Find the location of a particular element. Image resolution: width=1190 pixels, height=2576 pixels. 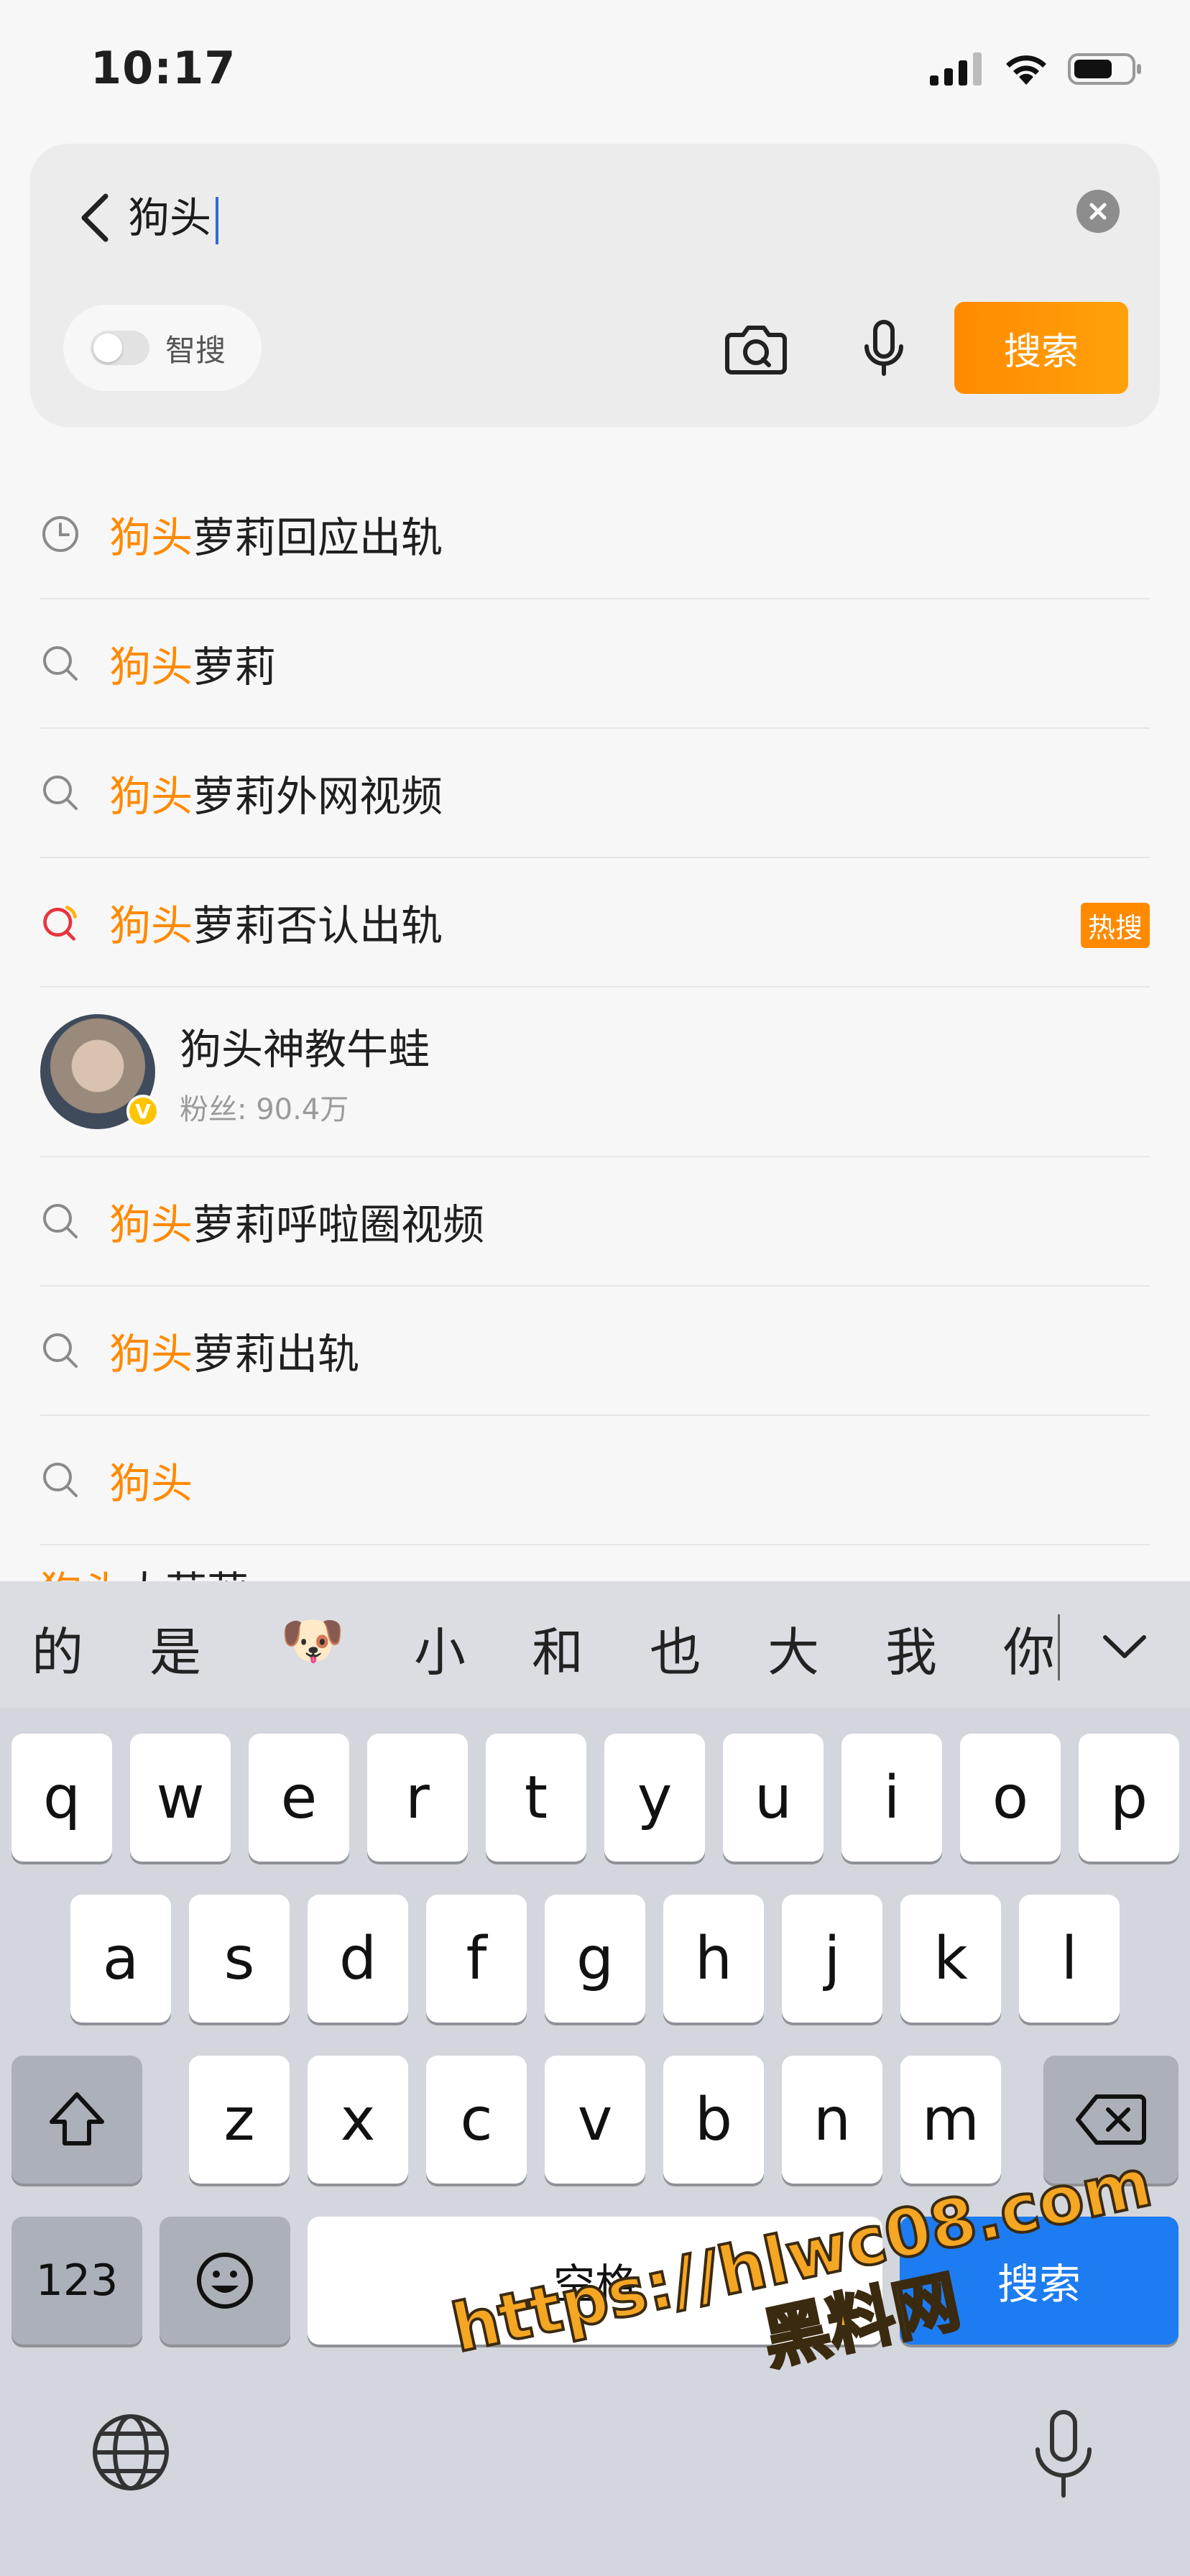

avatar: V is located at coordinates (100, 1071).